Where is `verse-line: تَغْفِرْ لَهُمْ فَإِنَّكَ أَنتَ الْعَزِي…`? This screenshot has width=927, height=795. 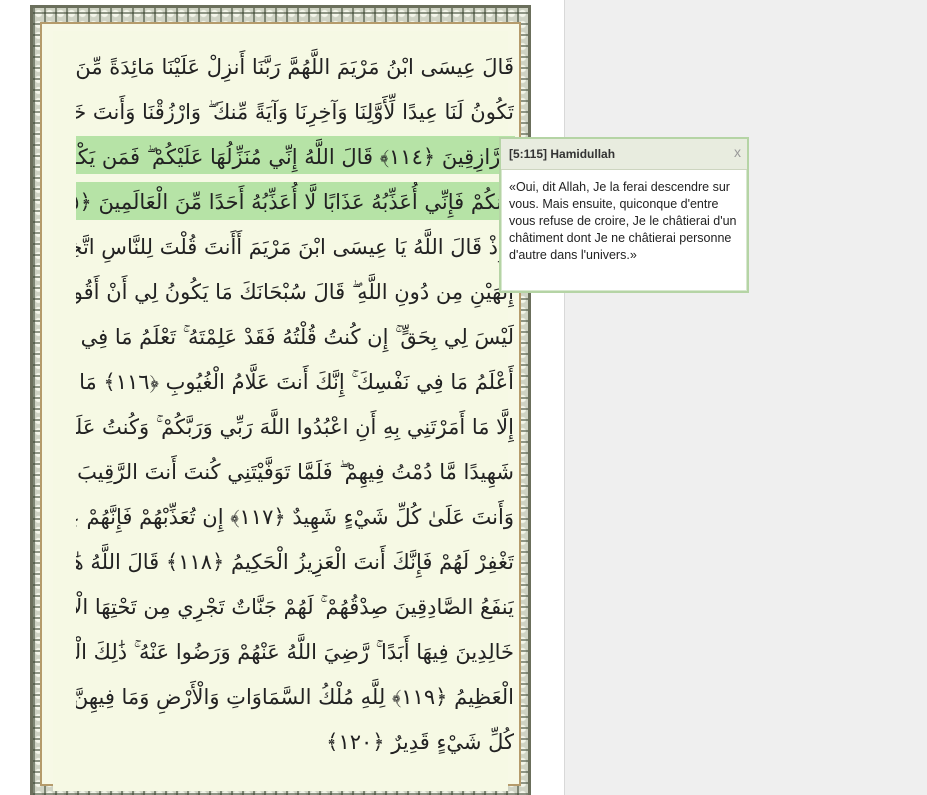
verse-line: تَغْفِرْ لَهُمْ فَإِنَّكَ أَنتَ الْعَزِي… is located at coordinates (295, 562).